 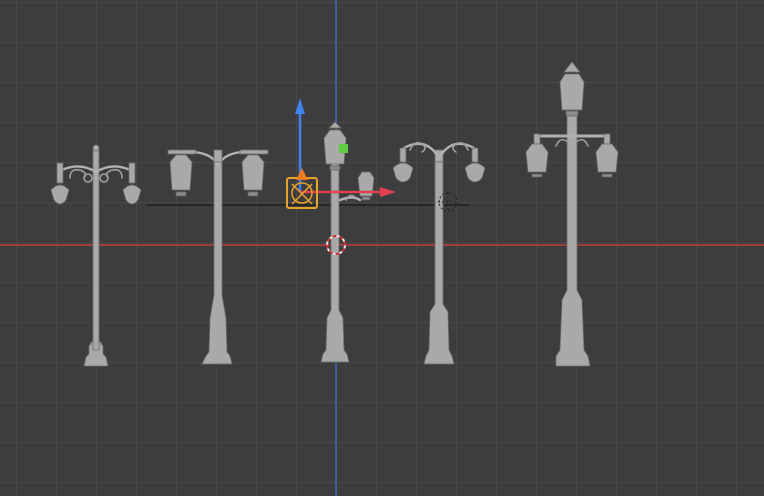 I want to click on gizmo-plane-handle, so click(x=343, y=148).